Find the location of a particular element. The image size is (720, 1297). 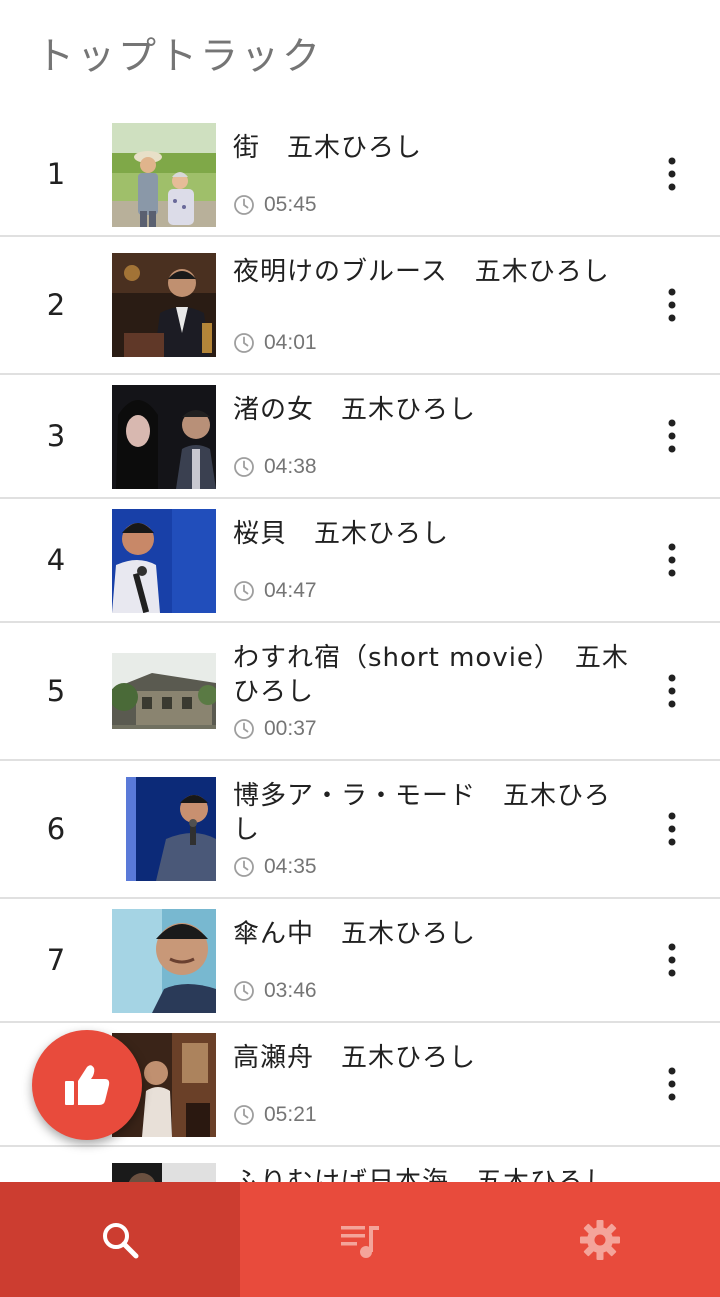

track-title: 傘ん中 五木ひろし is located at coordinates (355, 934).